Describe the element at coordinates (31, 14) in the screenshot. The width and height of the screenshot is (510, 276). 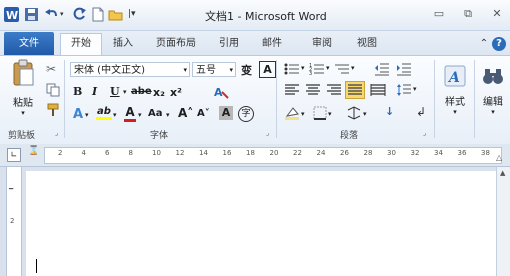
I see `save-icon` at that location.